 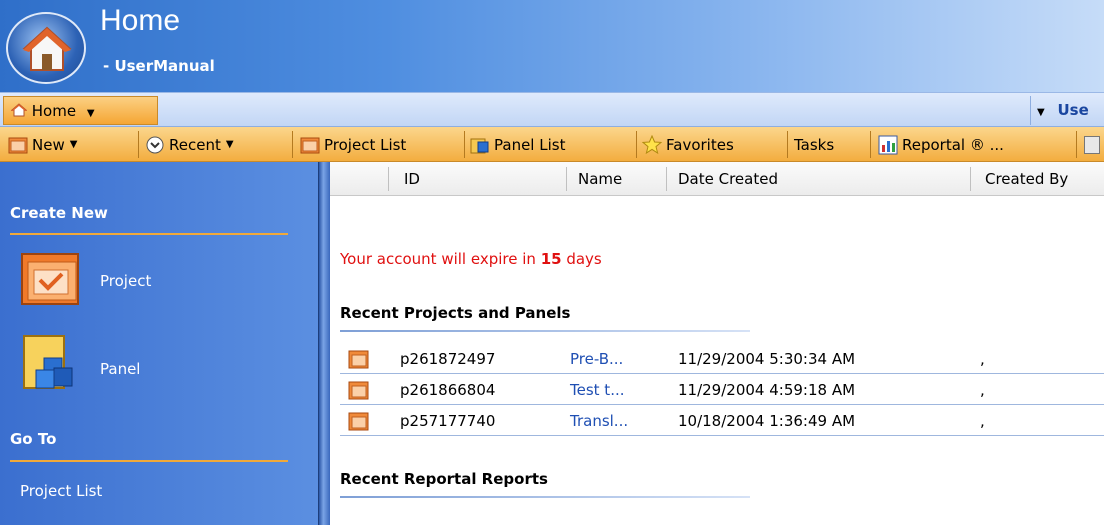 What do you see at coordinates (61, 491) in the screenshot?
I see `sidebar-item-project-list: Project List` at bounding box center [61, 491].